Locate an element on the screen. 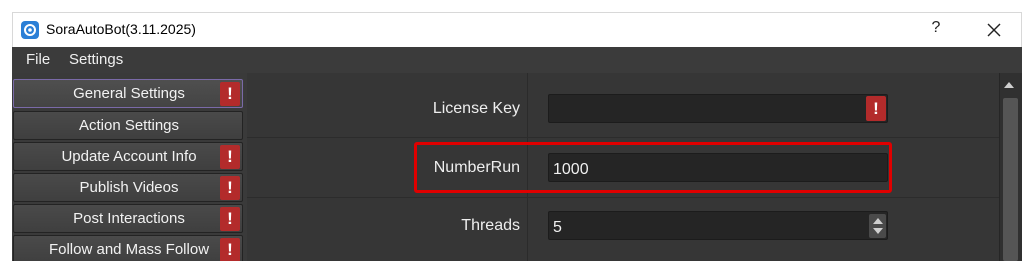 This screenshot has height=261, width=1031. threads-spinbox is located at coordinates (718, 225).